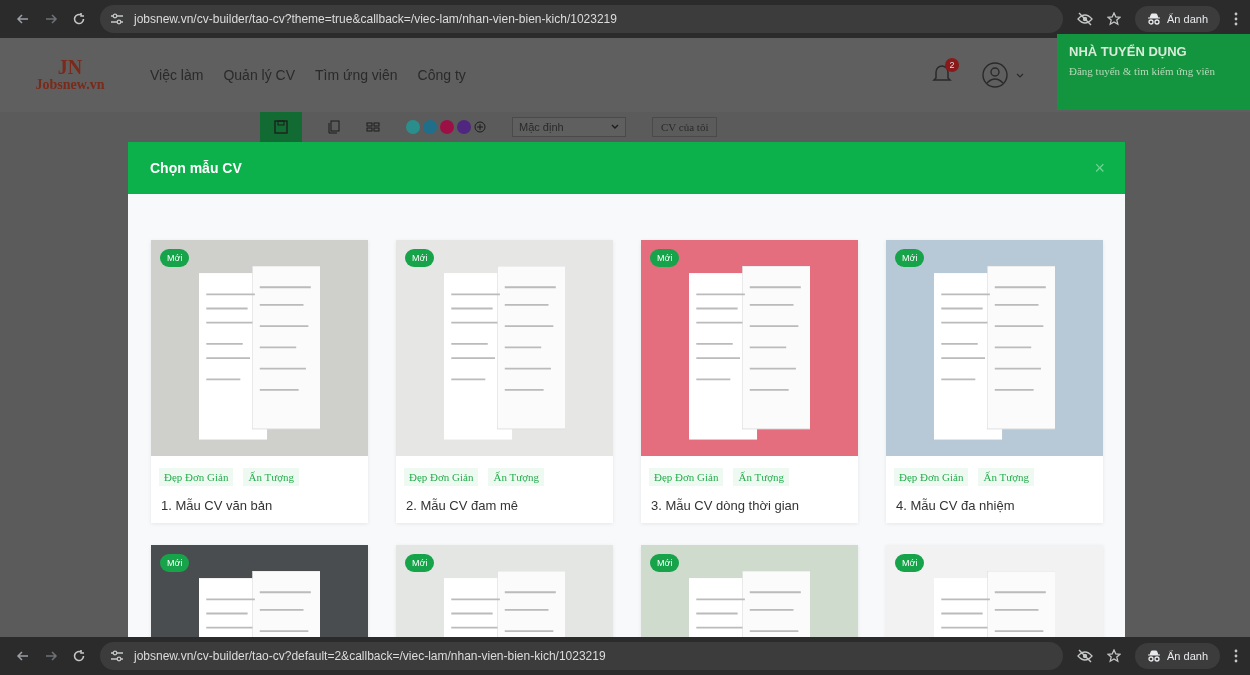 The width and height of the screenshot is (1250, 675). I want to click on modal-title: Chọn mẫu CV, so click(196, 168).